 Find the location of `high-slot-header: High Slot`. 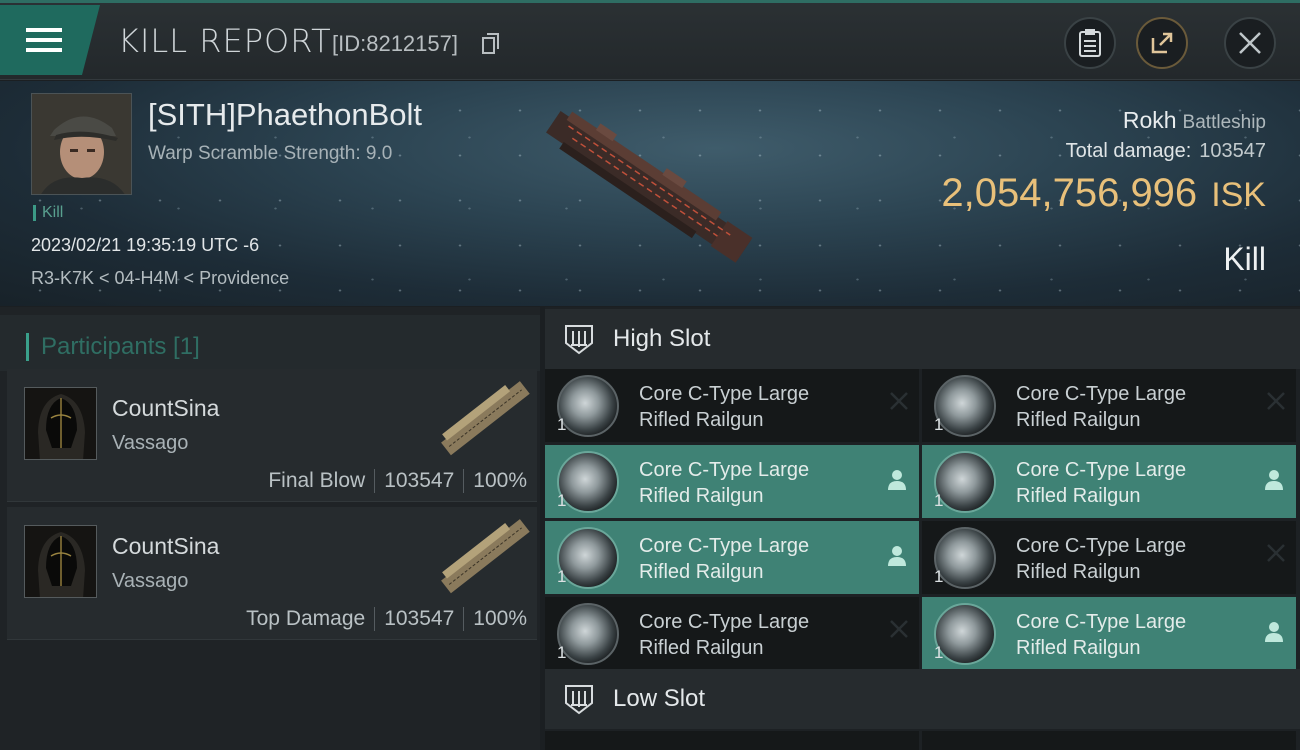

high-slot-header: High Slot is located at coordinates (922, 339).